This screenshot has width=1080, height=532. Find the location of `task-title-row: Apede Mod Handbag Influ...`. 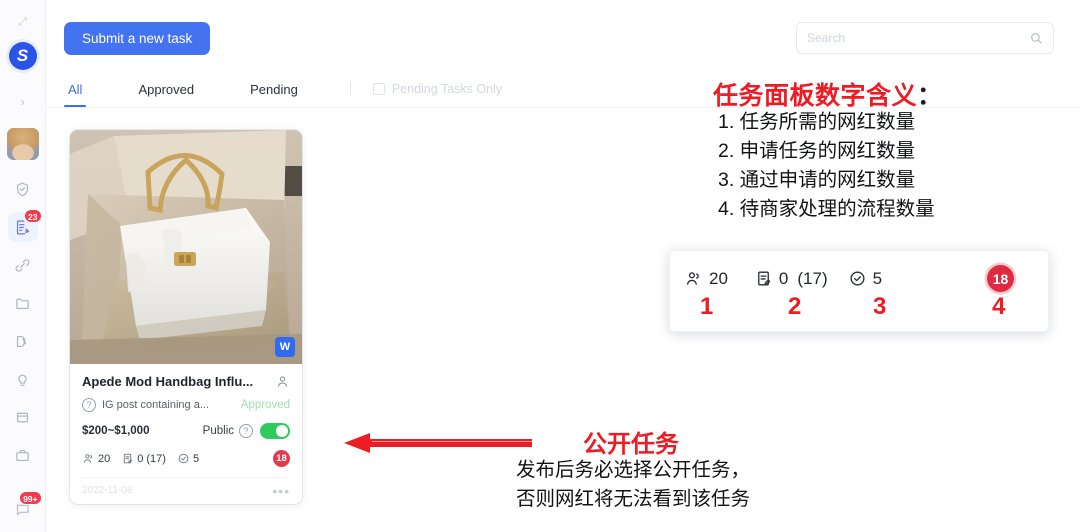

task-title-row: Apede Mod Handbag Influ... is located at coordinates (186, 381).